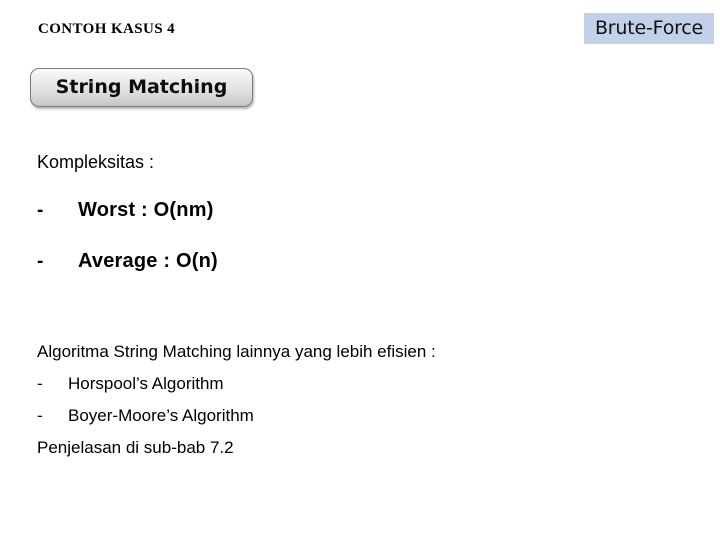 This screenshot has height=540, width=720. Describe the element at coordinates (161, 415) in the screenshot. I see `boyer-moore-algorithm-text: Boyer-Moore’s Algorithm` at that location.